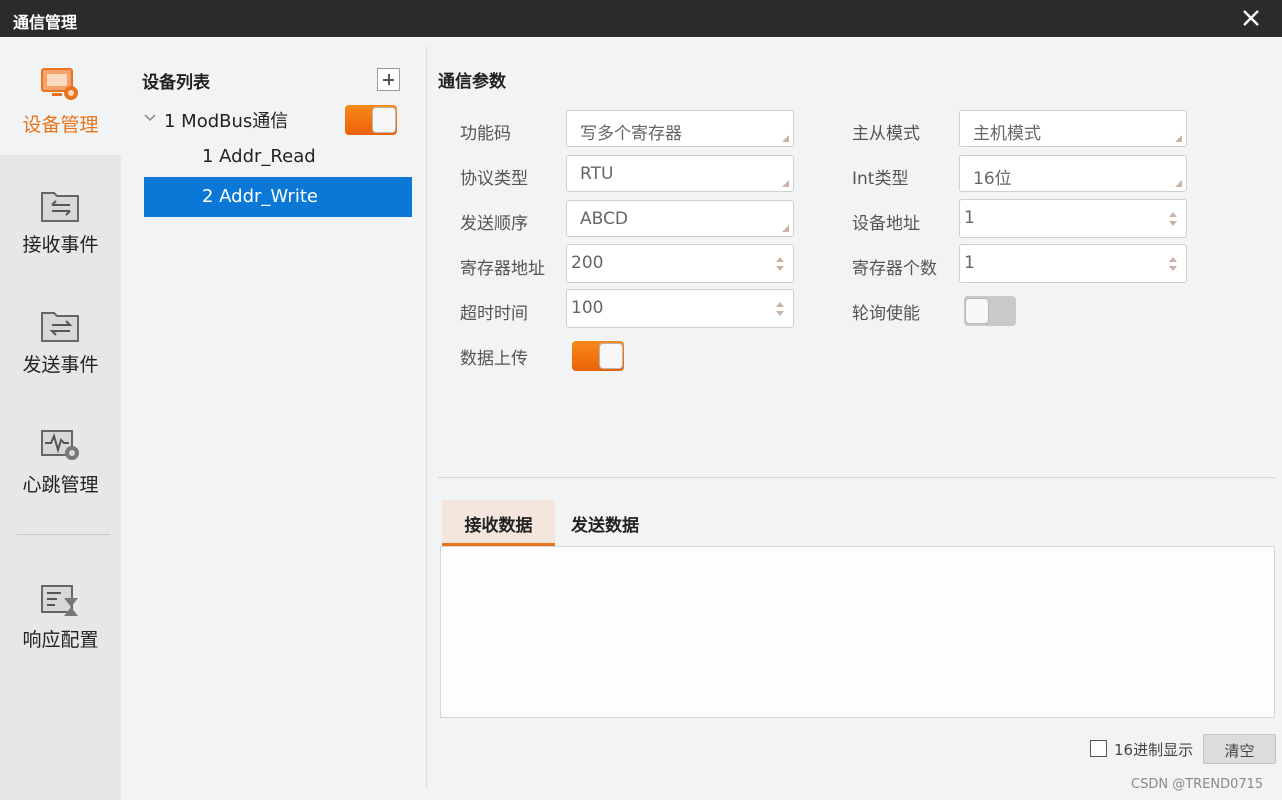  Describe the element at coordinates (498, 526) in the screenshot. I see `tab-label: 接收数据` at that location.